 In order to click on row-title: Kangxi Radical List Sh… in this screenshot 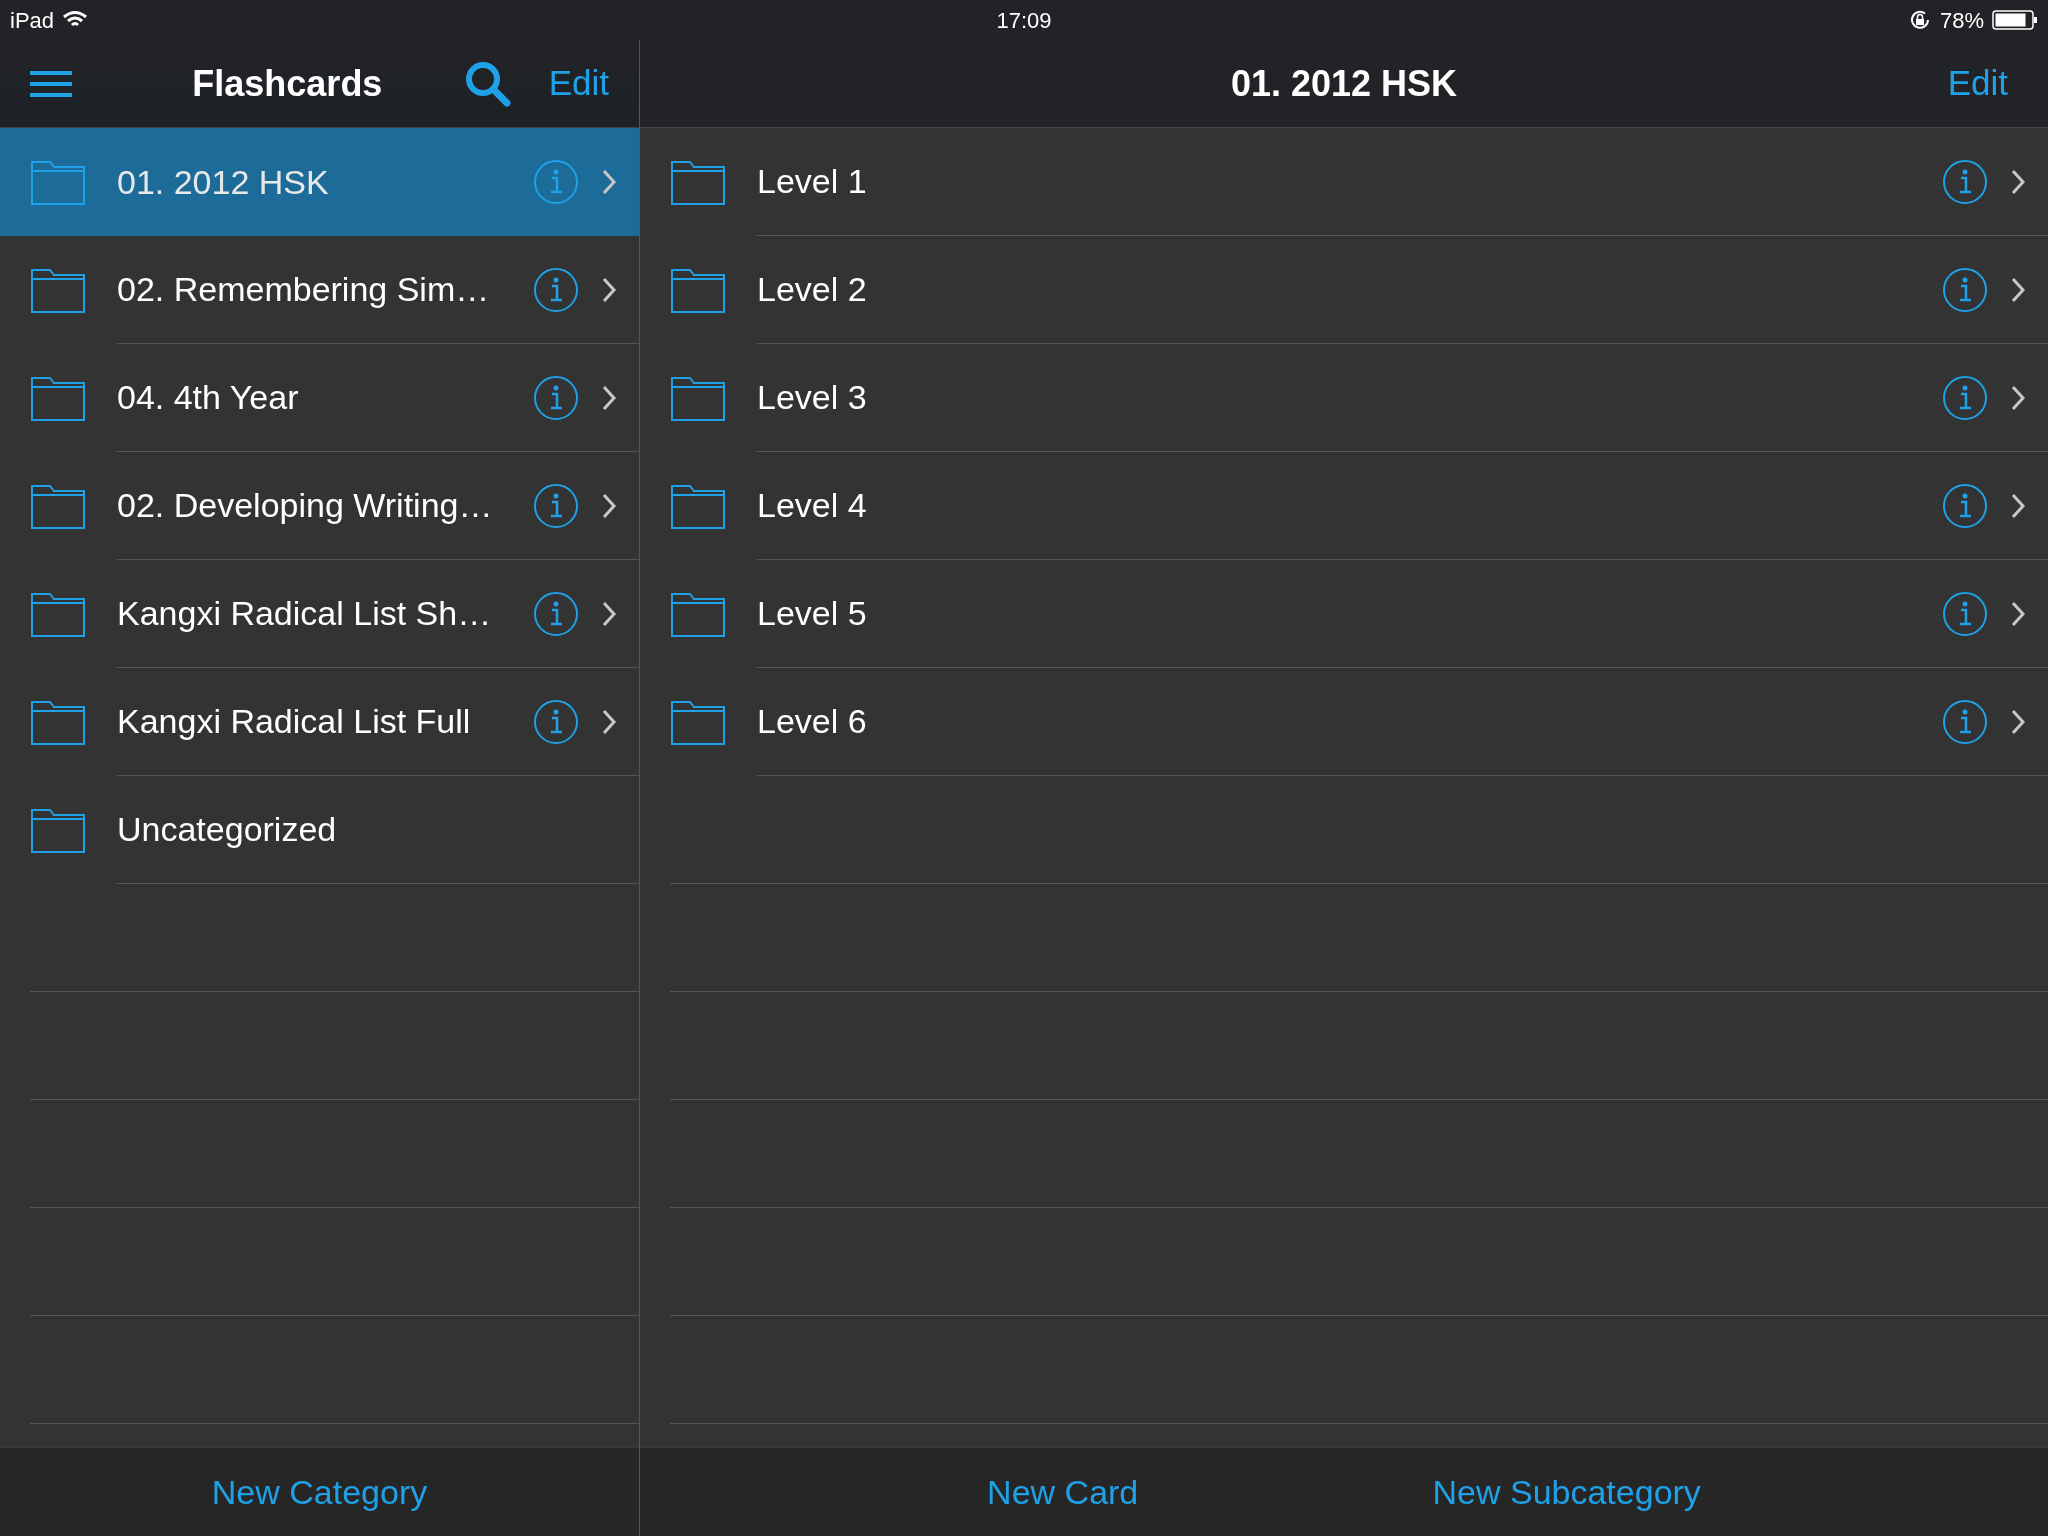, I will do `click(305, 613)`.